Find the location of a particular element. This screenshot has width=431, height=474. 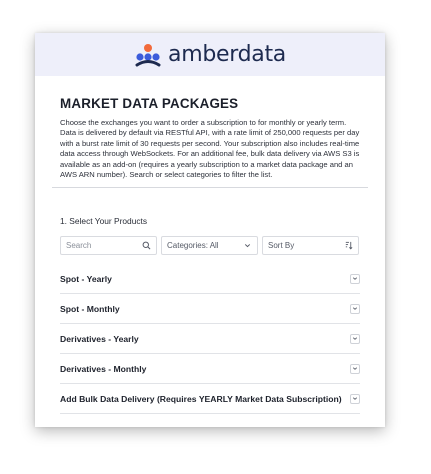

brand-header: amberdata is located at coordinates (210, 54).